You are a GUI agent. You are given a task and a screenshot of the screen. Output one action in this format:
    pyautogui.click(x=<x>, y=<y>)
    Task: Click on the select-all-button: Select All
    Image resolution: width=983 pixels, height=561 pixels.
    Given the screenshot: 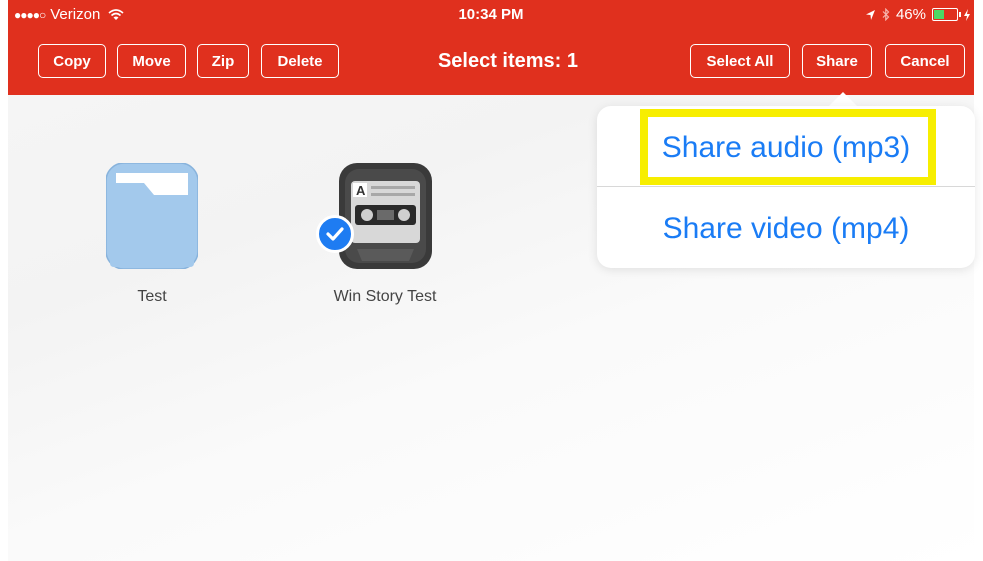 What is the action you would take?
    pyautogui.click(x=740, y=61)
    